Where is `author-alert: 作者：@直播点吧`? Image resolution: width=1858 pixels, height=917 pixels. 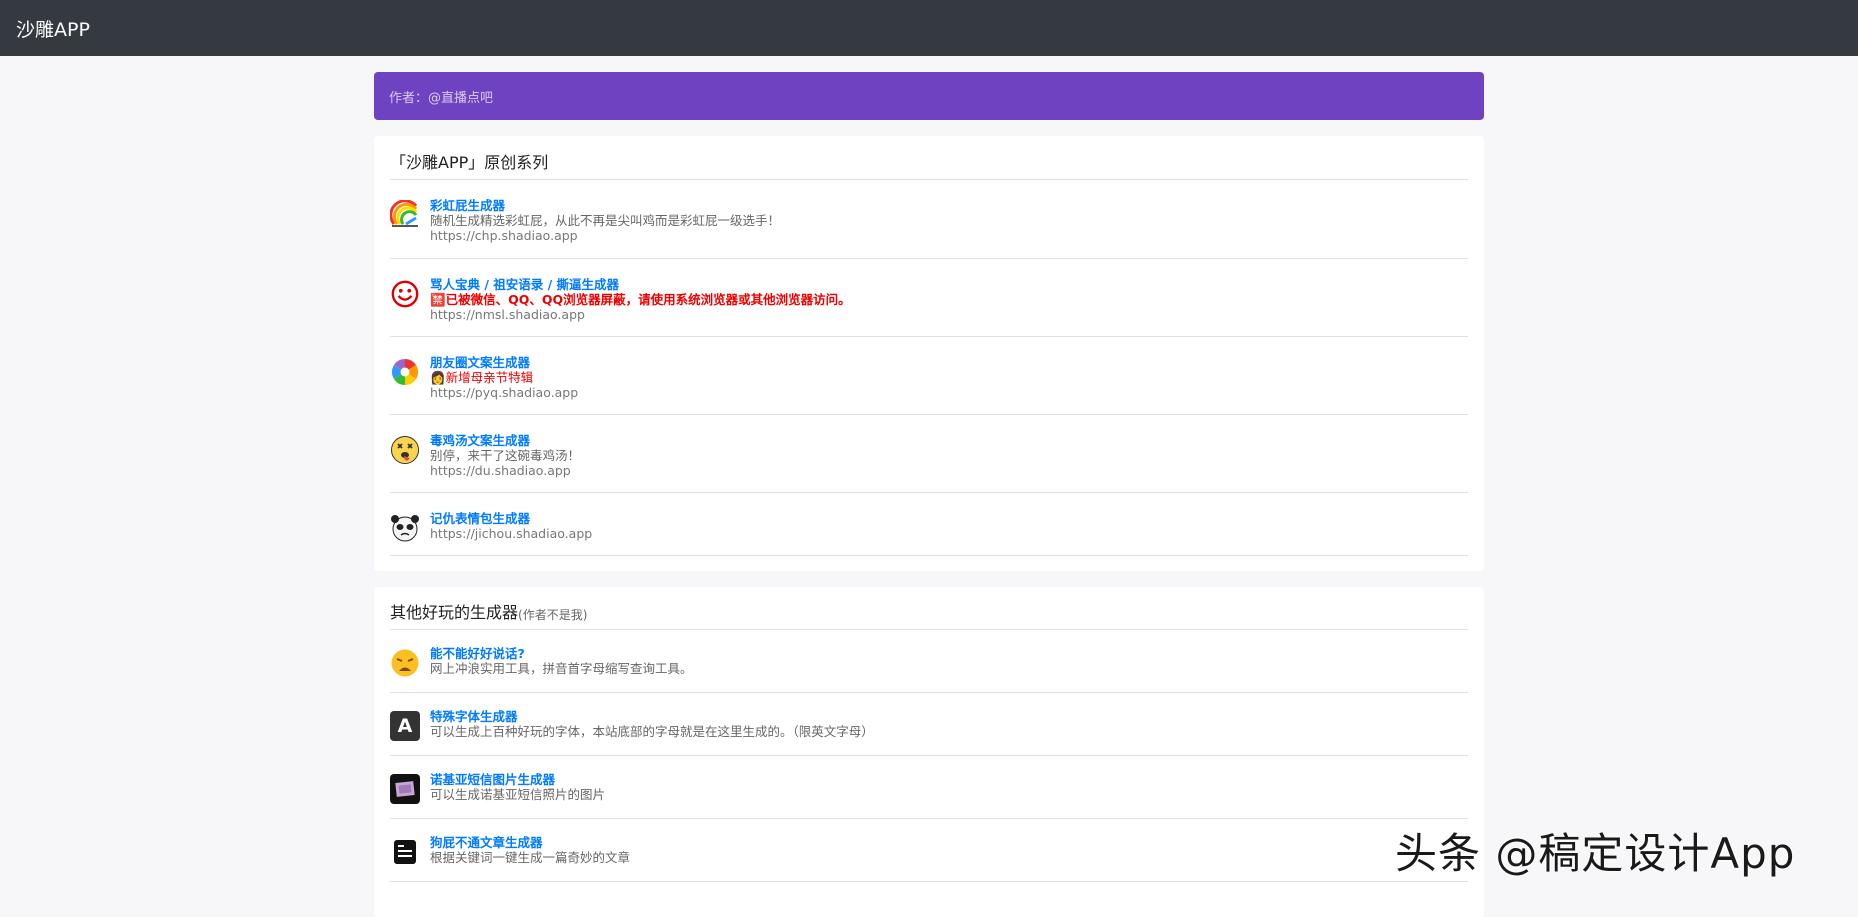
author-alert: 作者：@直播点吧 is located at coordinates (929, 96).